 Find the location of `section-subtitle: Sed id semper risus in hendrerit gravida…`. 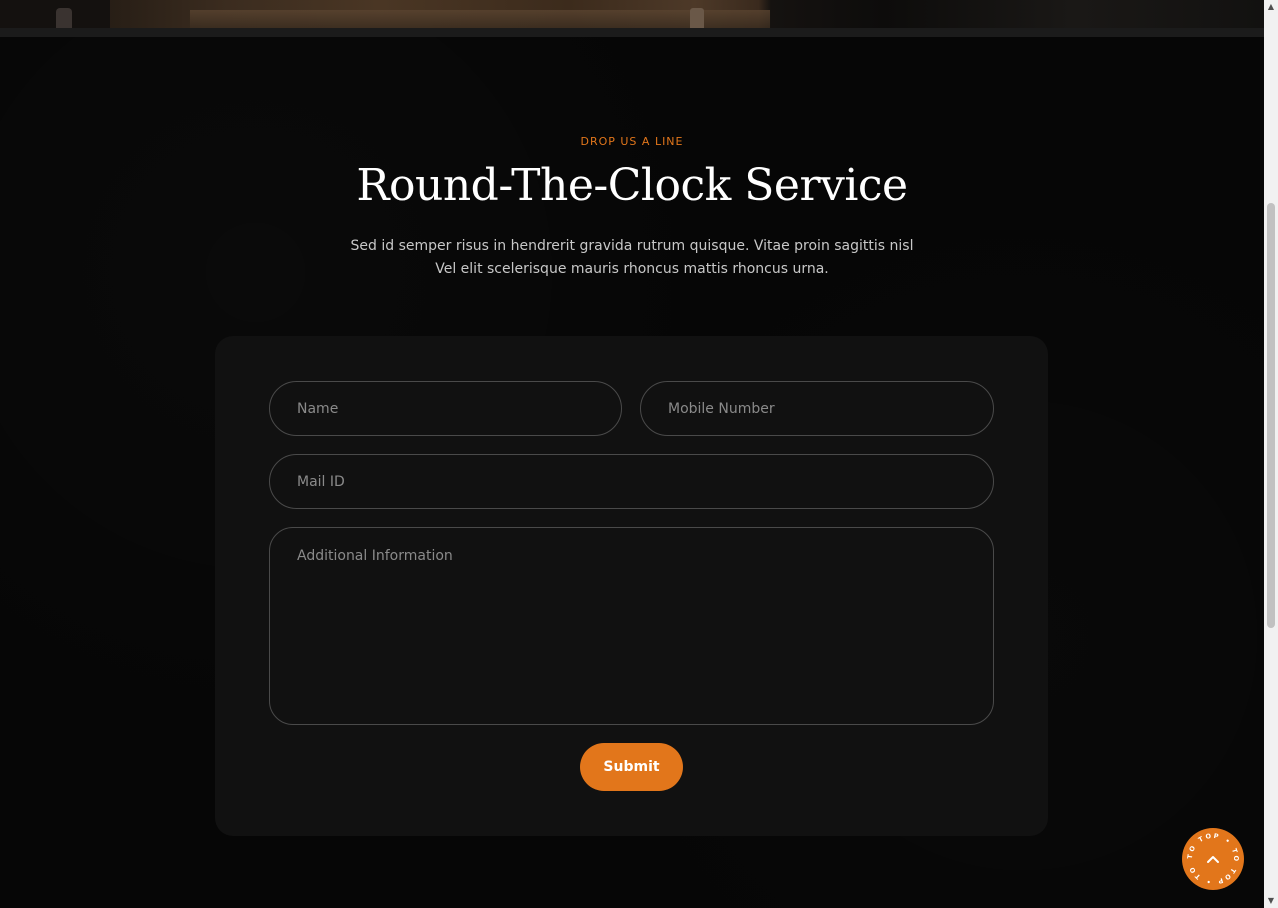

section-subtitle: Sed id semper risus in hendrerit gravida… is located at coordinates (632, 258).